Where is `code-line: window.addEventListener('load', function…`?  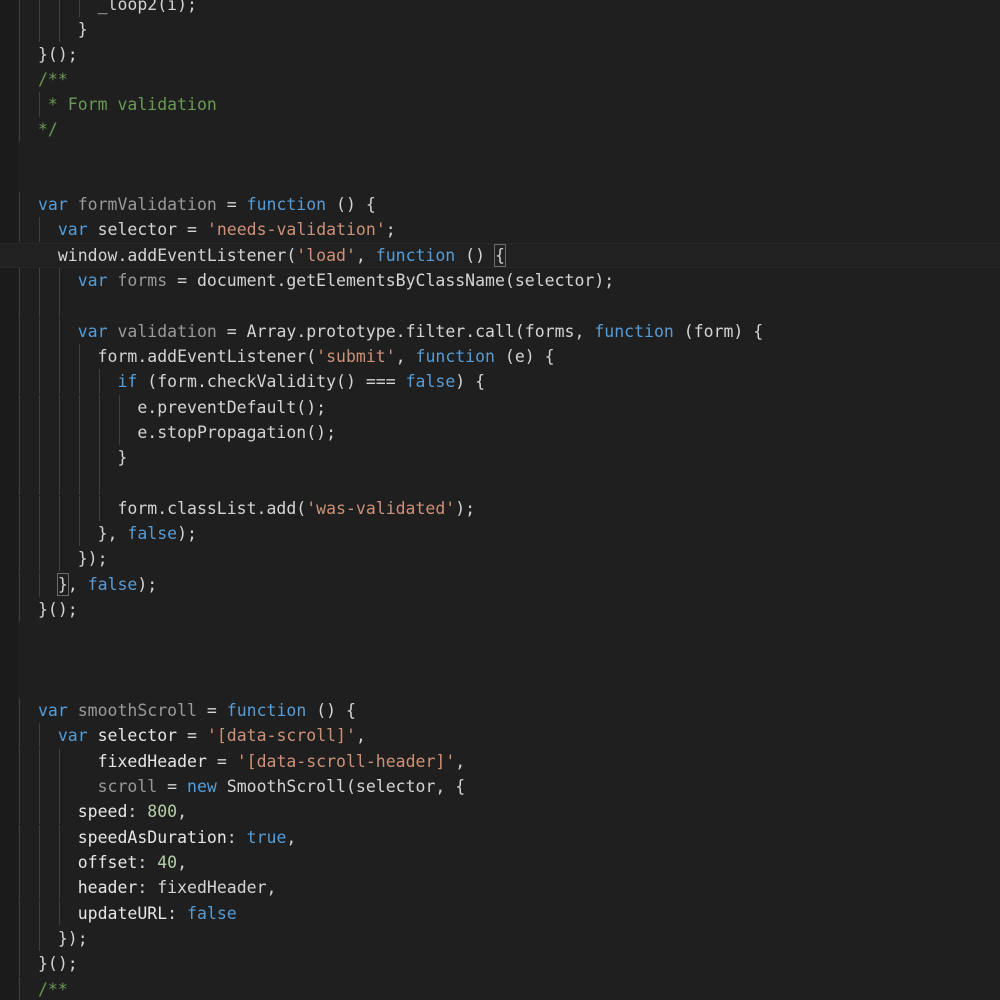 code-line: window.addEventListener('load', function… is located at coordinates (253, 255).